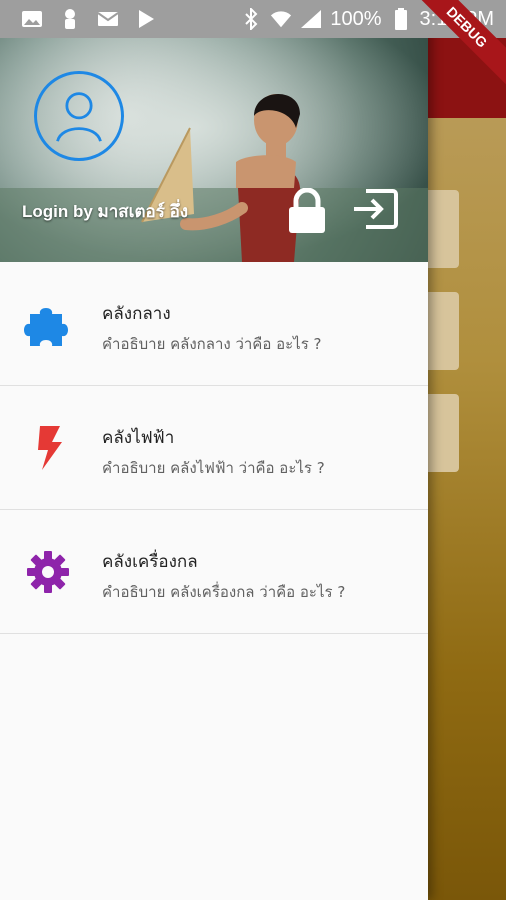  What do you see at coordinates (150, 562) in the screenshot?
I see `menu-item-title: คลังเครื่องกล` at bounding box center [150, 562].